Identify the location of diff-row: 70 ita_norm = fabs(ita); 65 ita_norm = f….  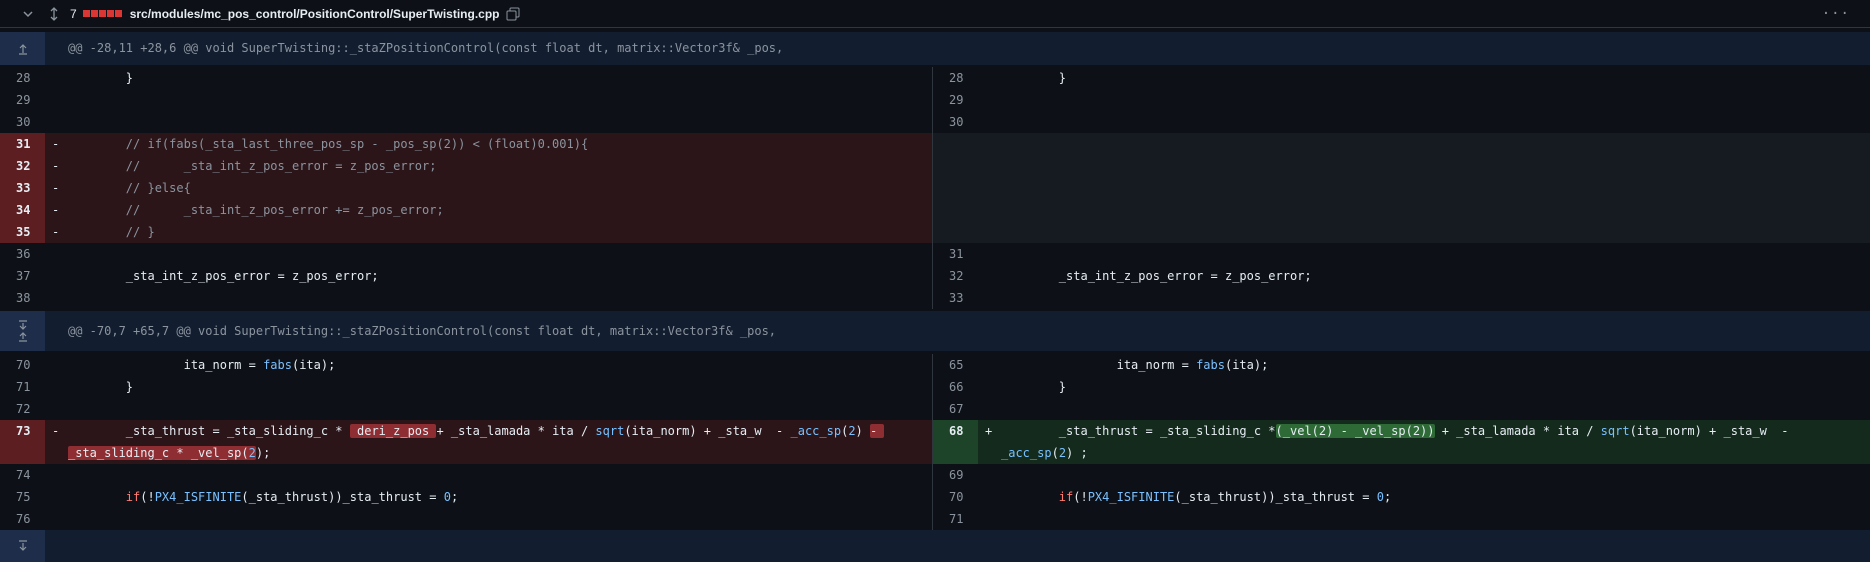
(935, 365).